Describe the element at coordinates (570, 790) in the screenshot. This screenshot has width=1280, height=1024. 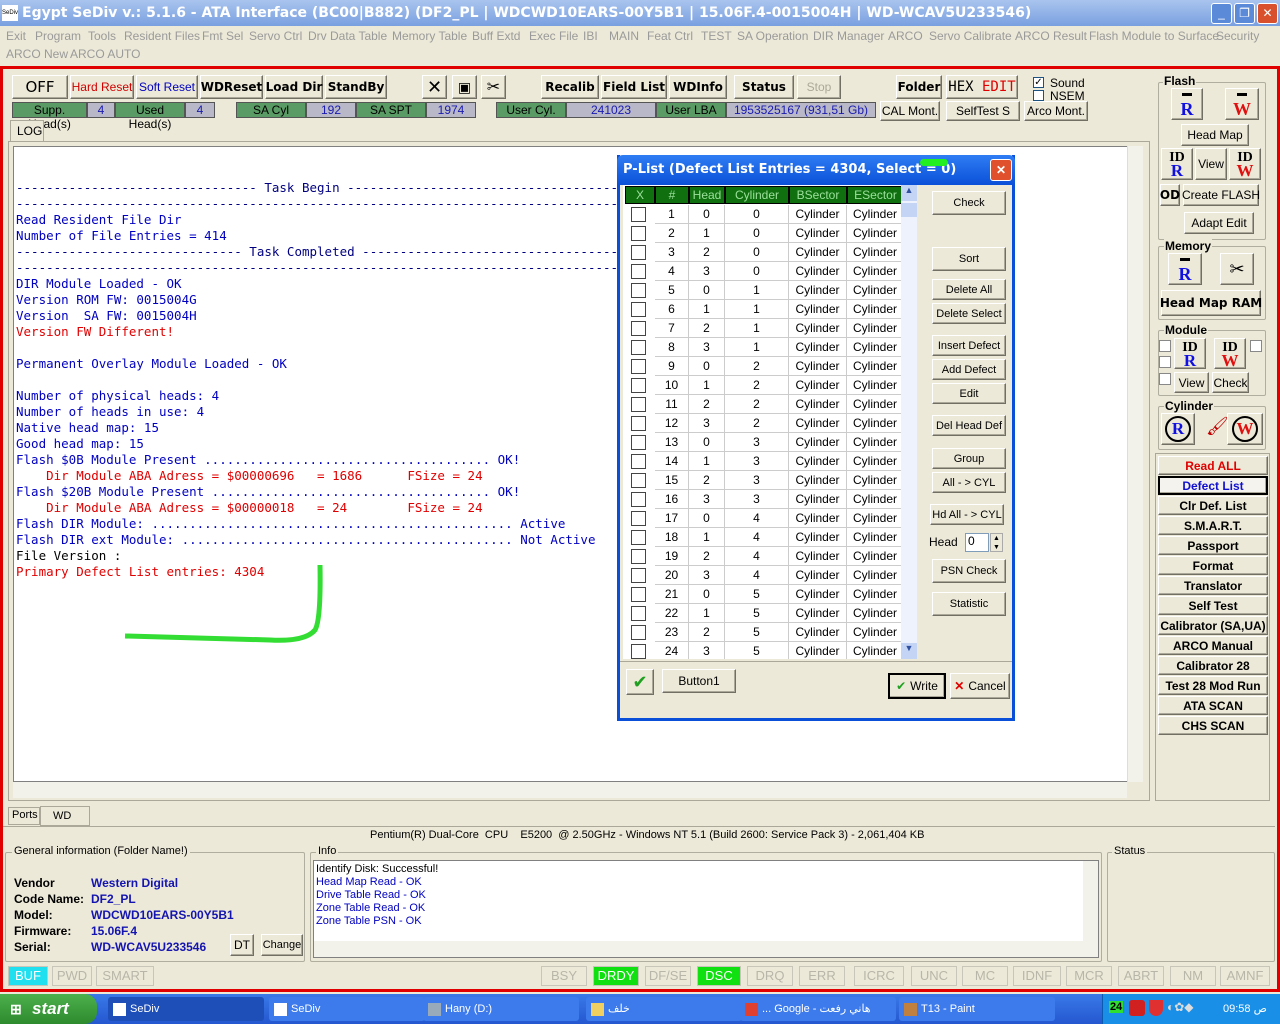
I see `log-hscrollbar` at that location.